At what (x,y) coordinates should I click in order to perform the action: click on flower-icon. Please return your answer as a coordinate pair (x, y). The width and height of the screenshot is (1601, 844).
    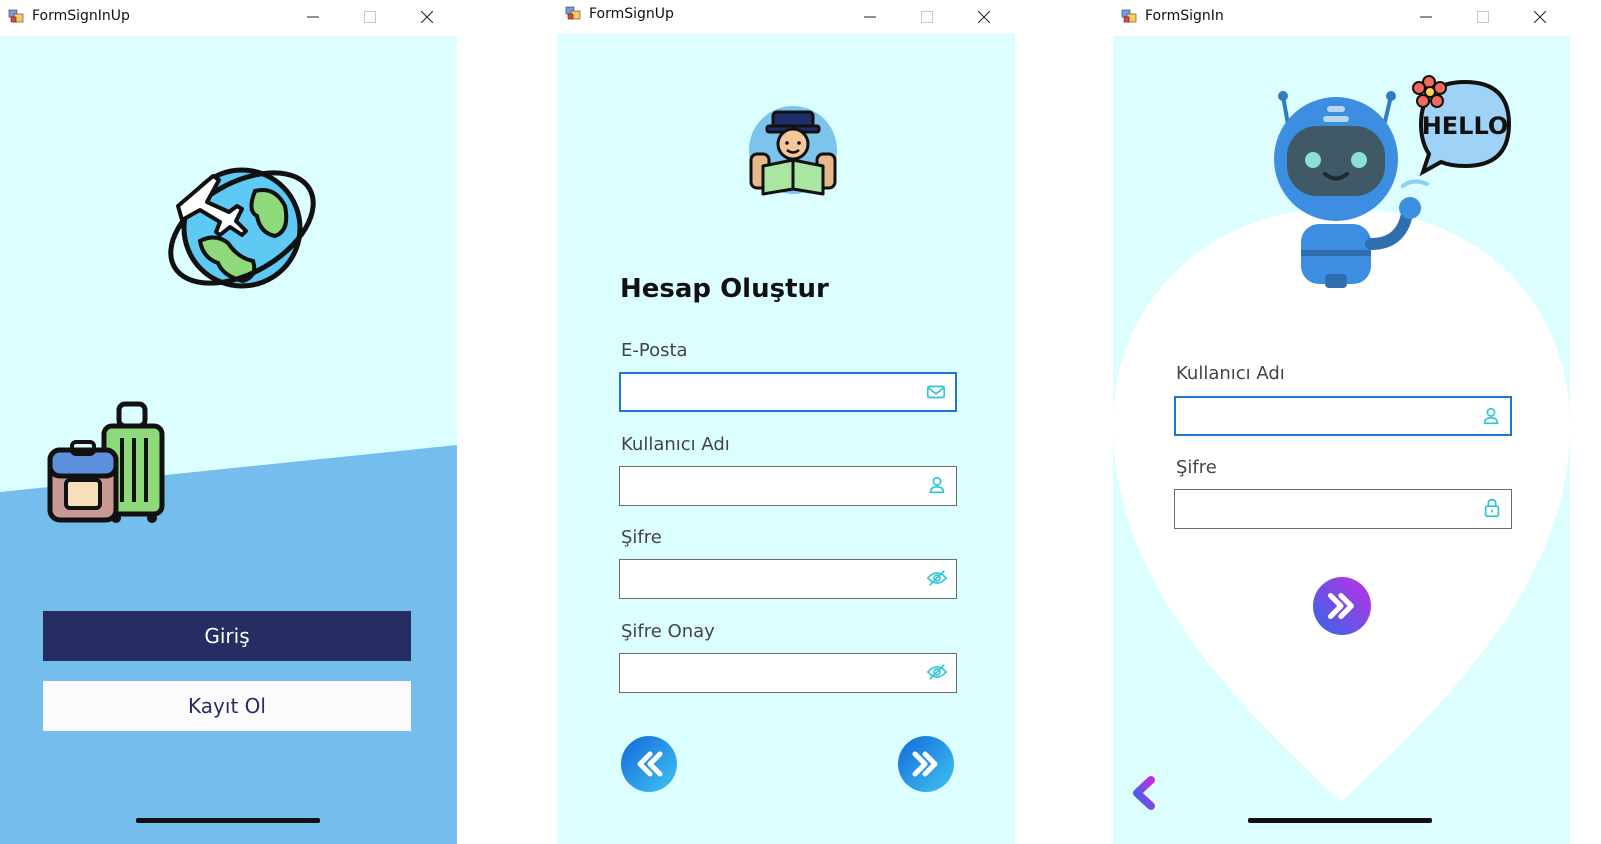
    Looking at the image, I should click on (1429, 91).